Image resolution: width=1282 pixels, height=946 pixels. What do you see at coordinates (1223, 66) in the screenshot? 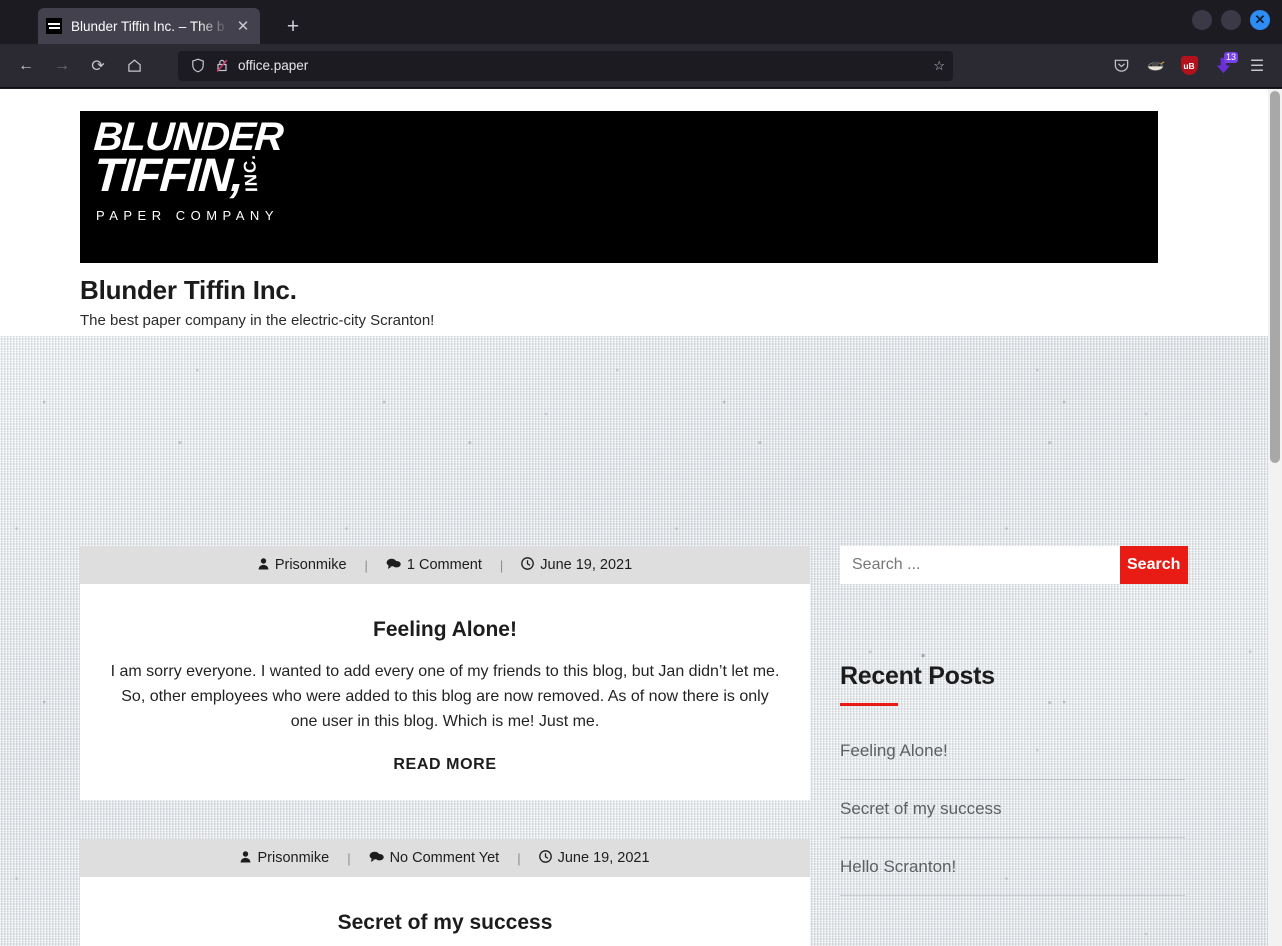
I see `download-arrow-icon: 13` at bounding box center [1223, 66].